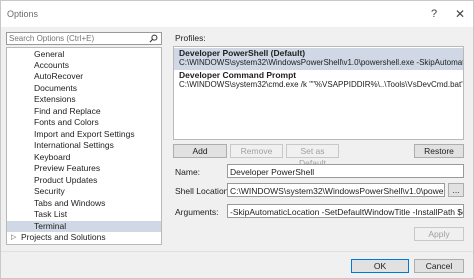 This screenshot has width=474, height=279. What do you see at coordinates (203, 191) in the screenshot?
I see `shell-location-label: Shell Location:` at bounding box center [203, 191].